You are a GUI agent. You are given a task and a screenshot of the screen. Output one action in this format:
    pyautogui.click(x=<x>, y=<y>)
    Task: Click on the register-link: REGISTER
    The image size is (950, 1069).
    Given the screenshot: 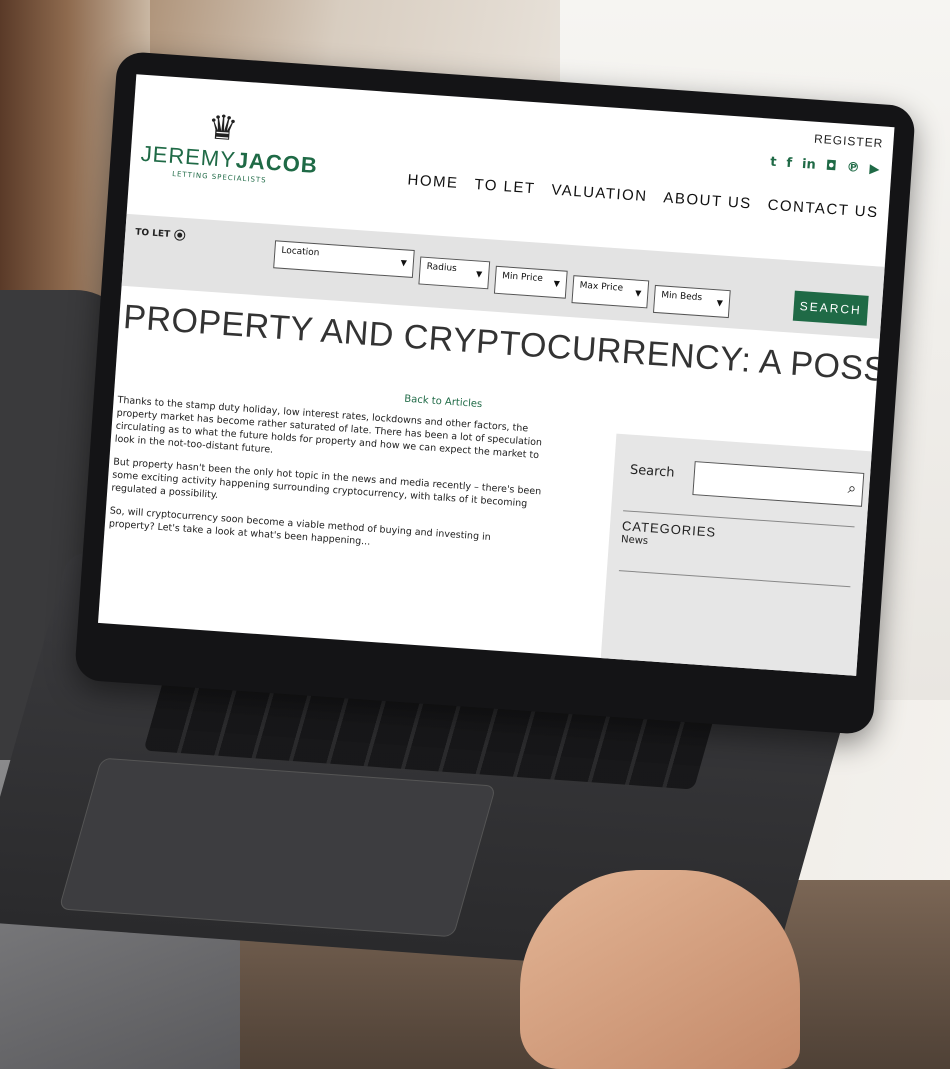 What is the action you would take?
    pyautogui.click(x=849, y=141)
    